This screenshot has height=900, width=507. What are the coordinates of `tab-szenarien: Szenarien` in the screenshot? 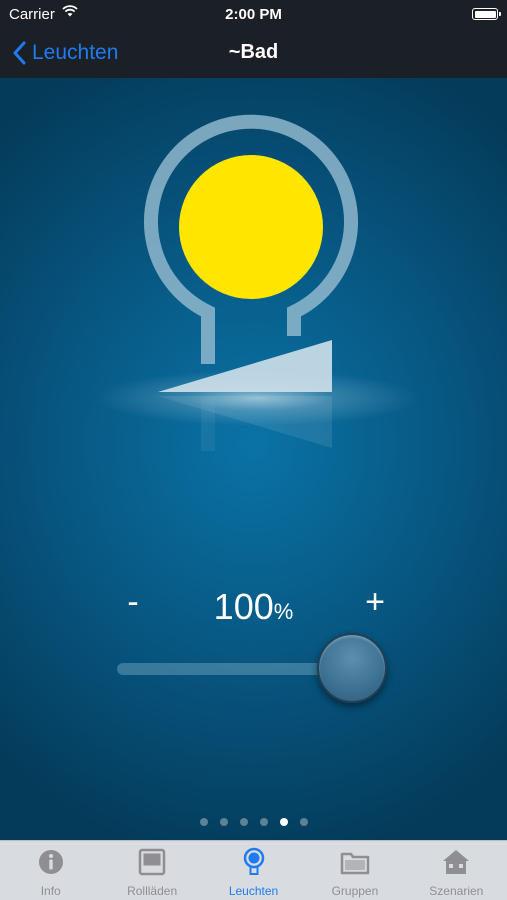 It's located at (456, 870).